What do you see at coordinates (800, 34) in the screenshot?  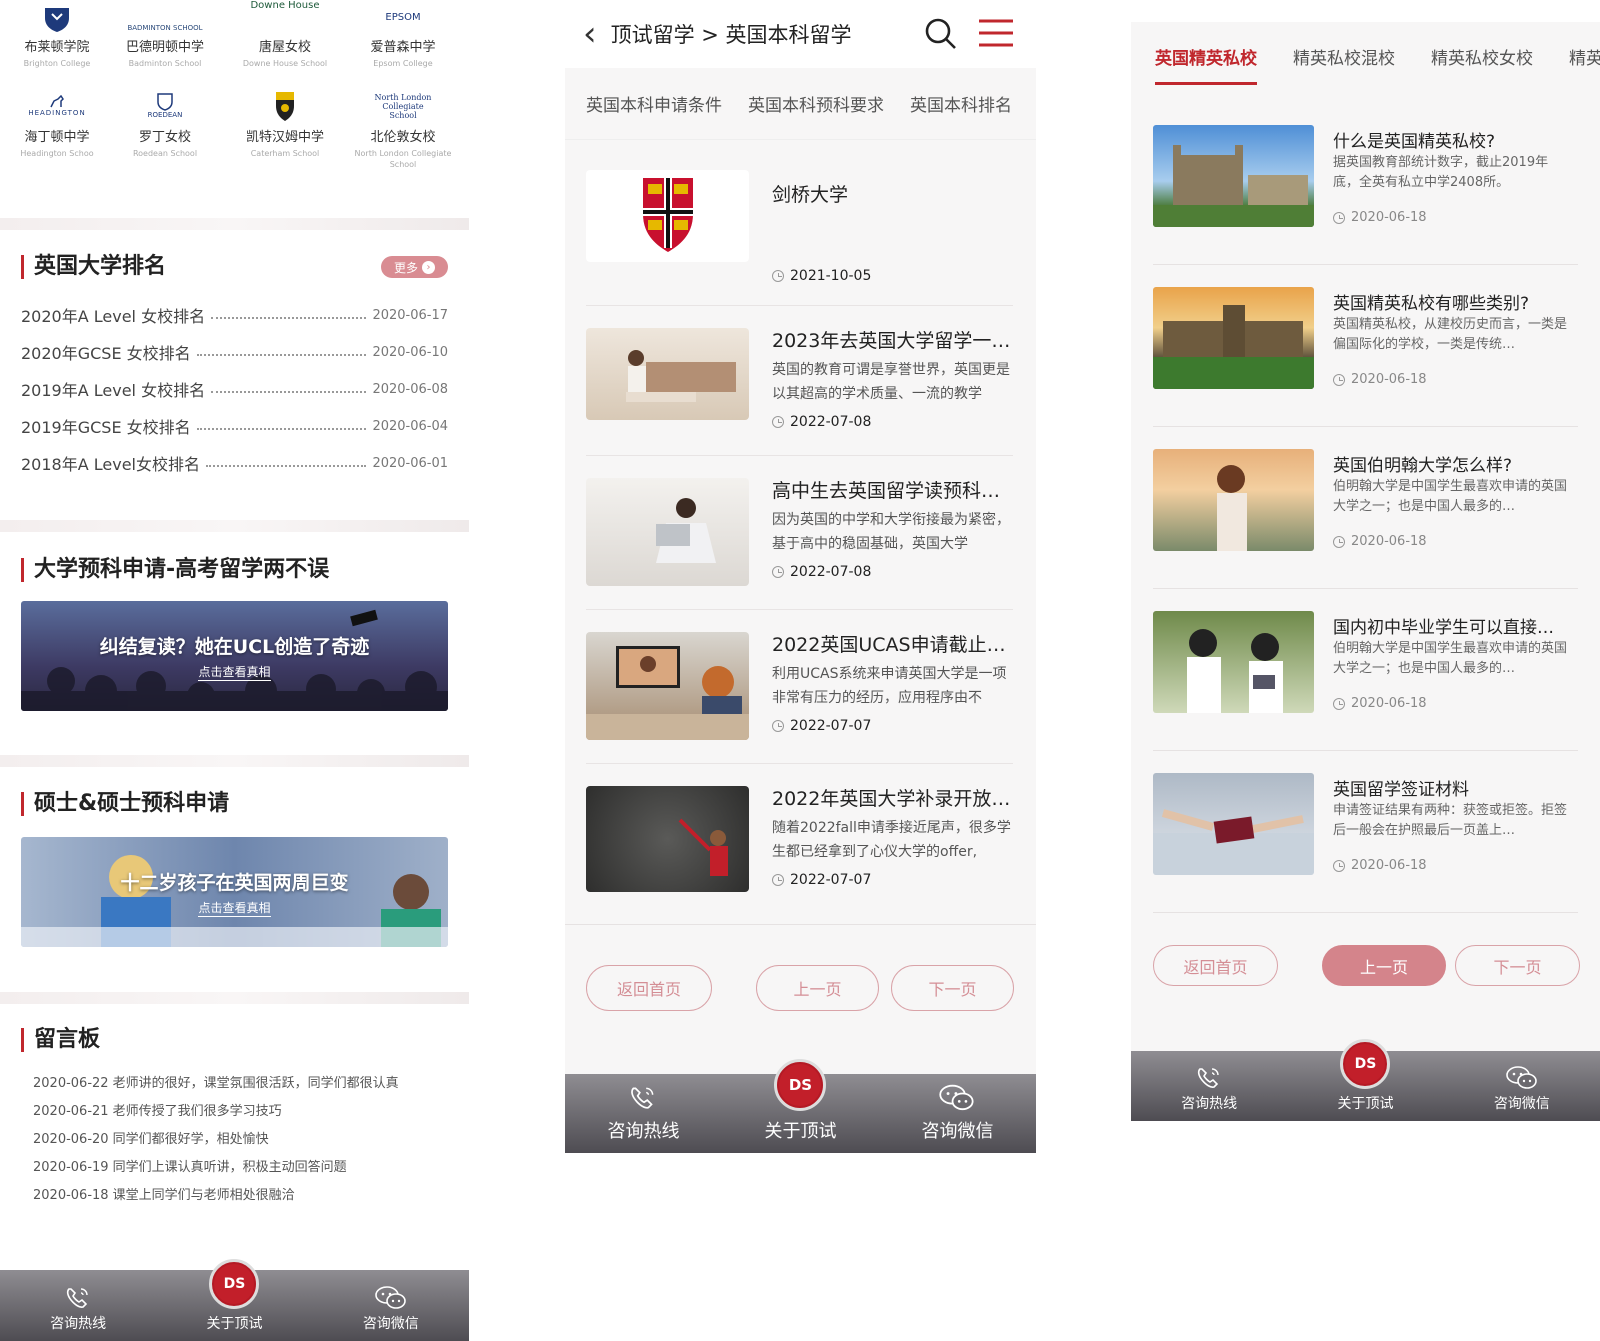 I see `header-bar: ‹ 顶试留学 > 英国本科留学` at bounding box center [800, 34].